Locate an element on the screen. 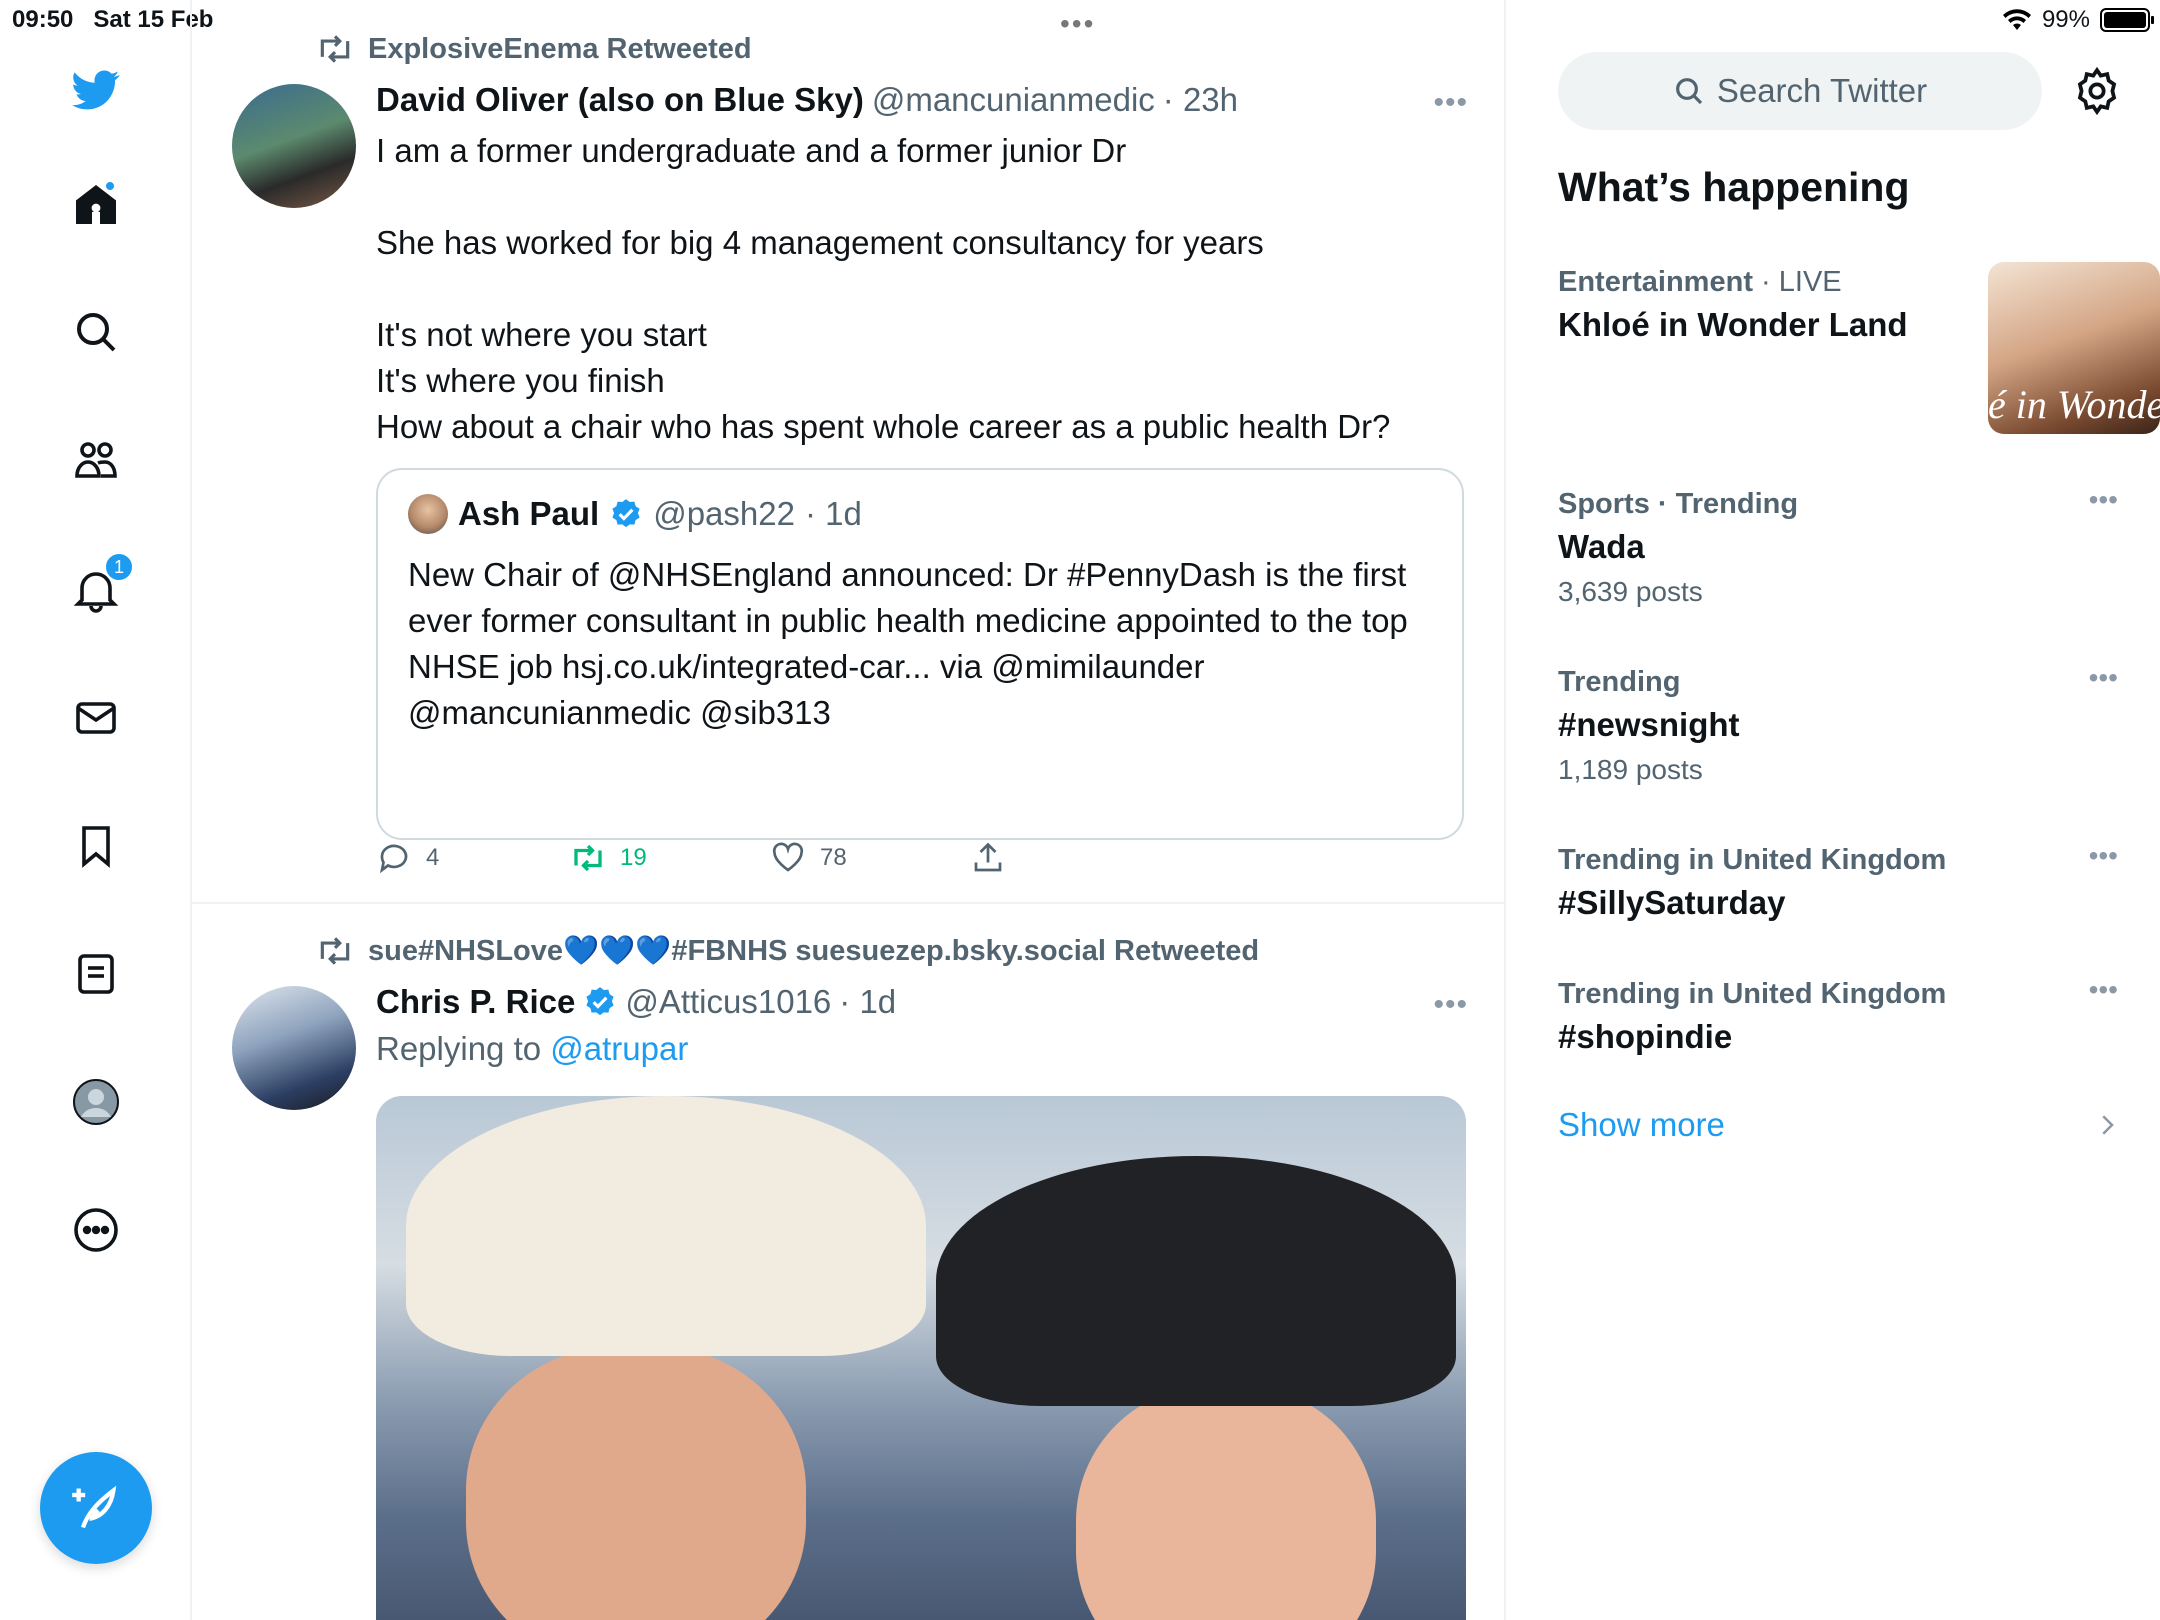 This screenshot has height=1620, width=2160. quote-author-name: Ash Paul is located at coordinates (529, 513).